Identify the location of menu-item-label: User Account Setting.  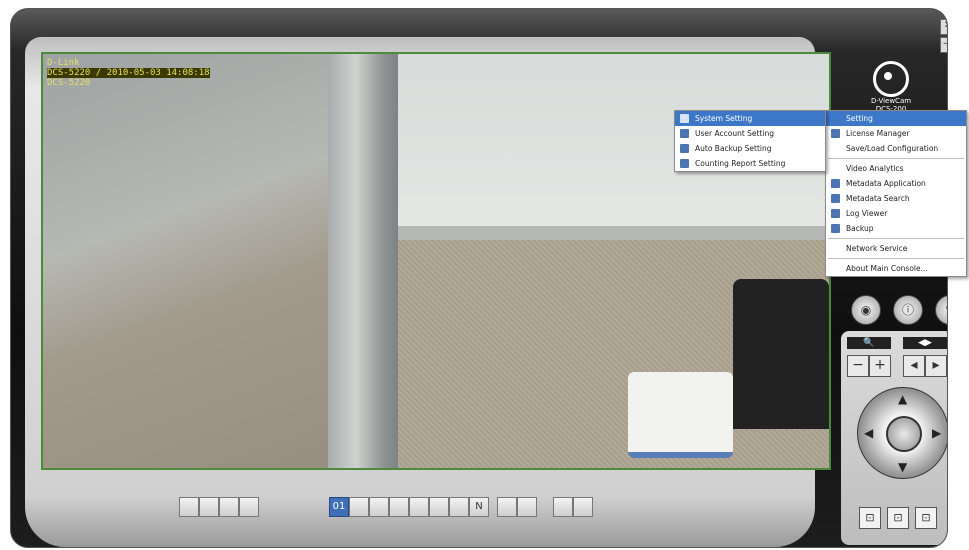
(734, 133).